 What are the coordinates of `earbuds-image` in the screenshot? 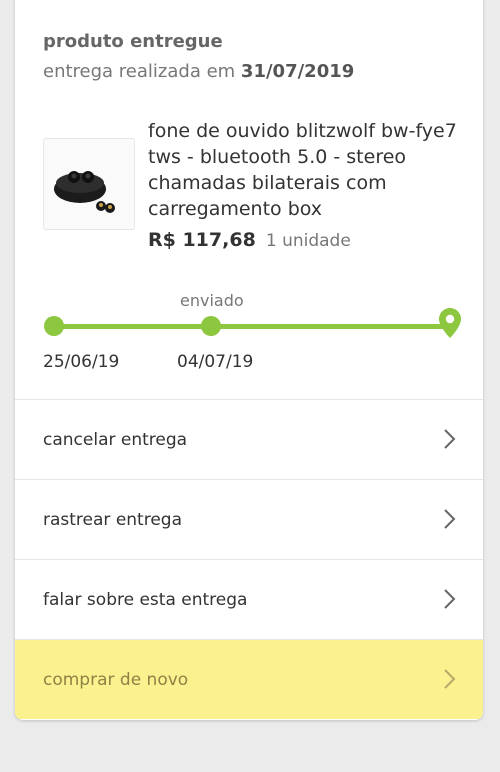 It's located at (84, 192).